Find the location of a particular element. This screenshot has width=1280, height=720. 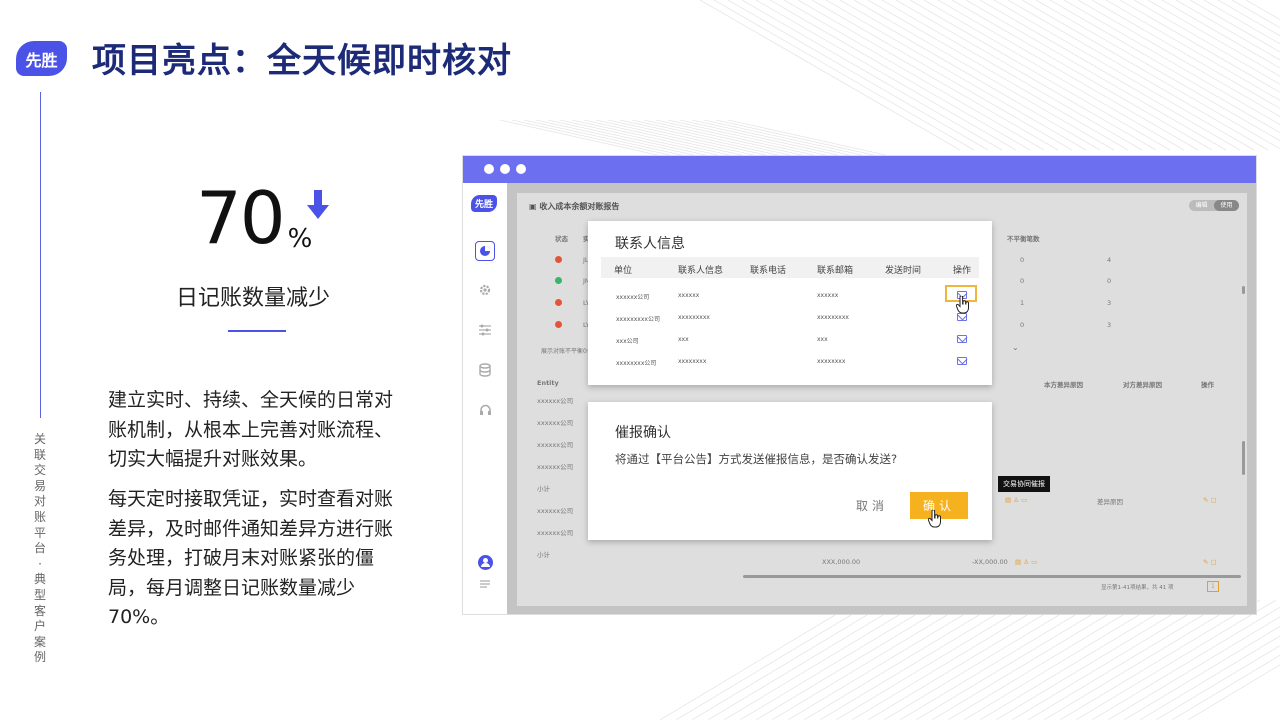

user-avatar-icon is located at coordinates (485, 562).